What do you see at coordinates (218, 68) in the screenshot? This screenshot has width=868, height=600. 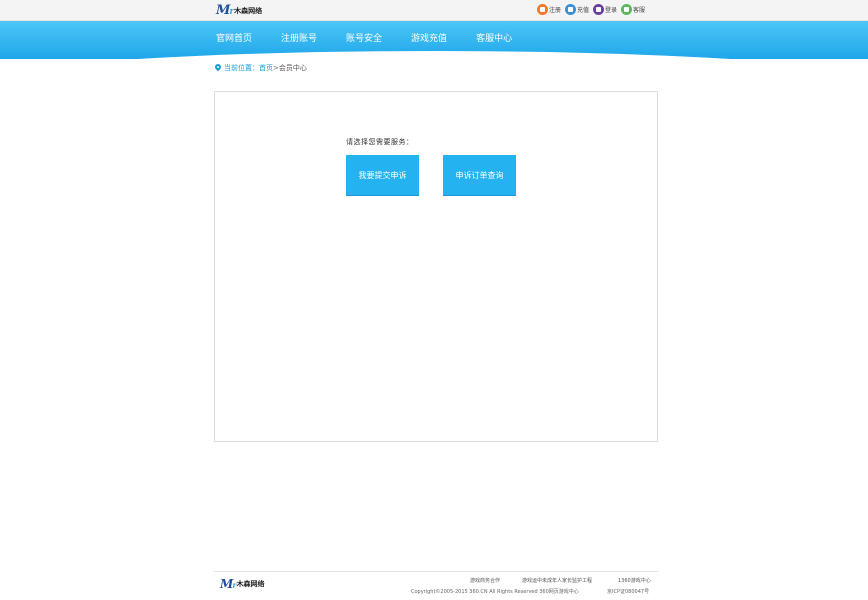 I see `location-pin-icon` at bounding box center [218, 68].